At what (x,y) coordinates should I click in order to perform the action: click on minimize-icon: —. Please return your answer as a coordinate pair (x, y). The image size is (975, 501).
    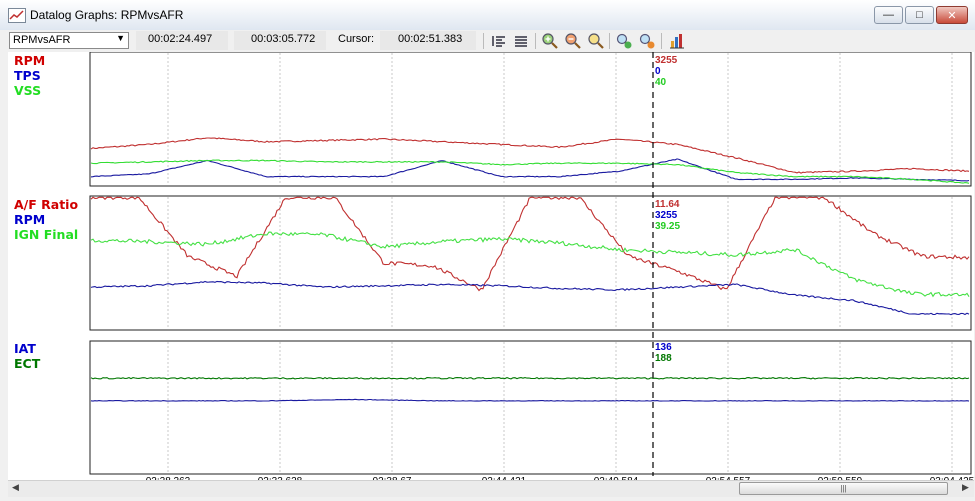
    Looking at the image, I should click on (888, 15).